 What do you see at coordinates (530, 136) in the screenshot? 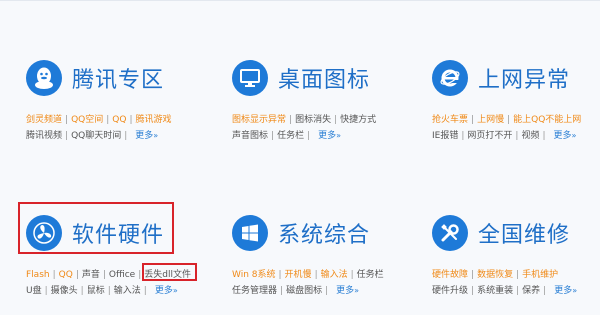
I see `link-video: 视频` at bounding box center [530, 136].